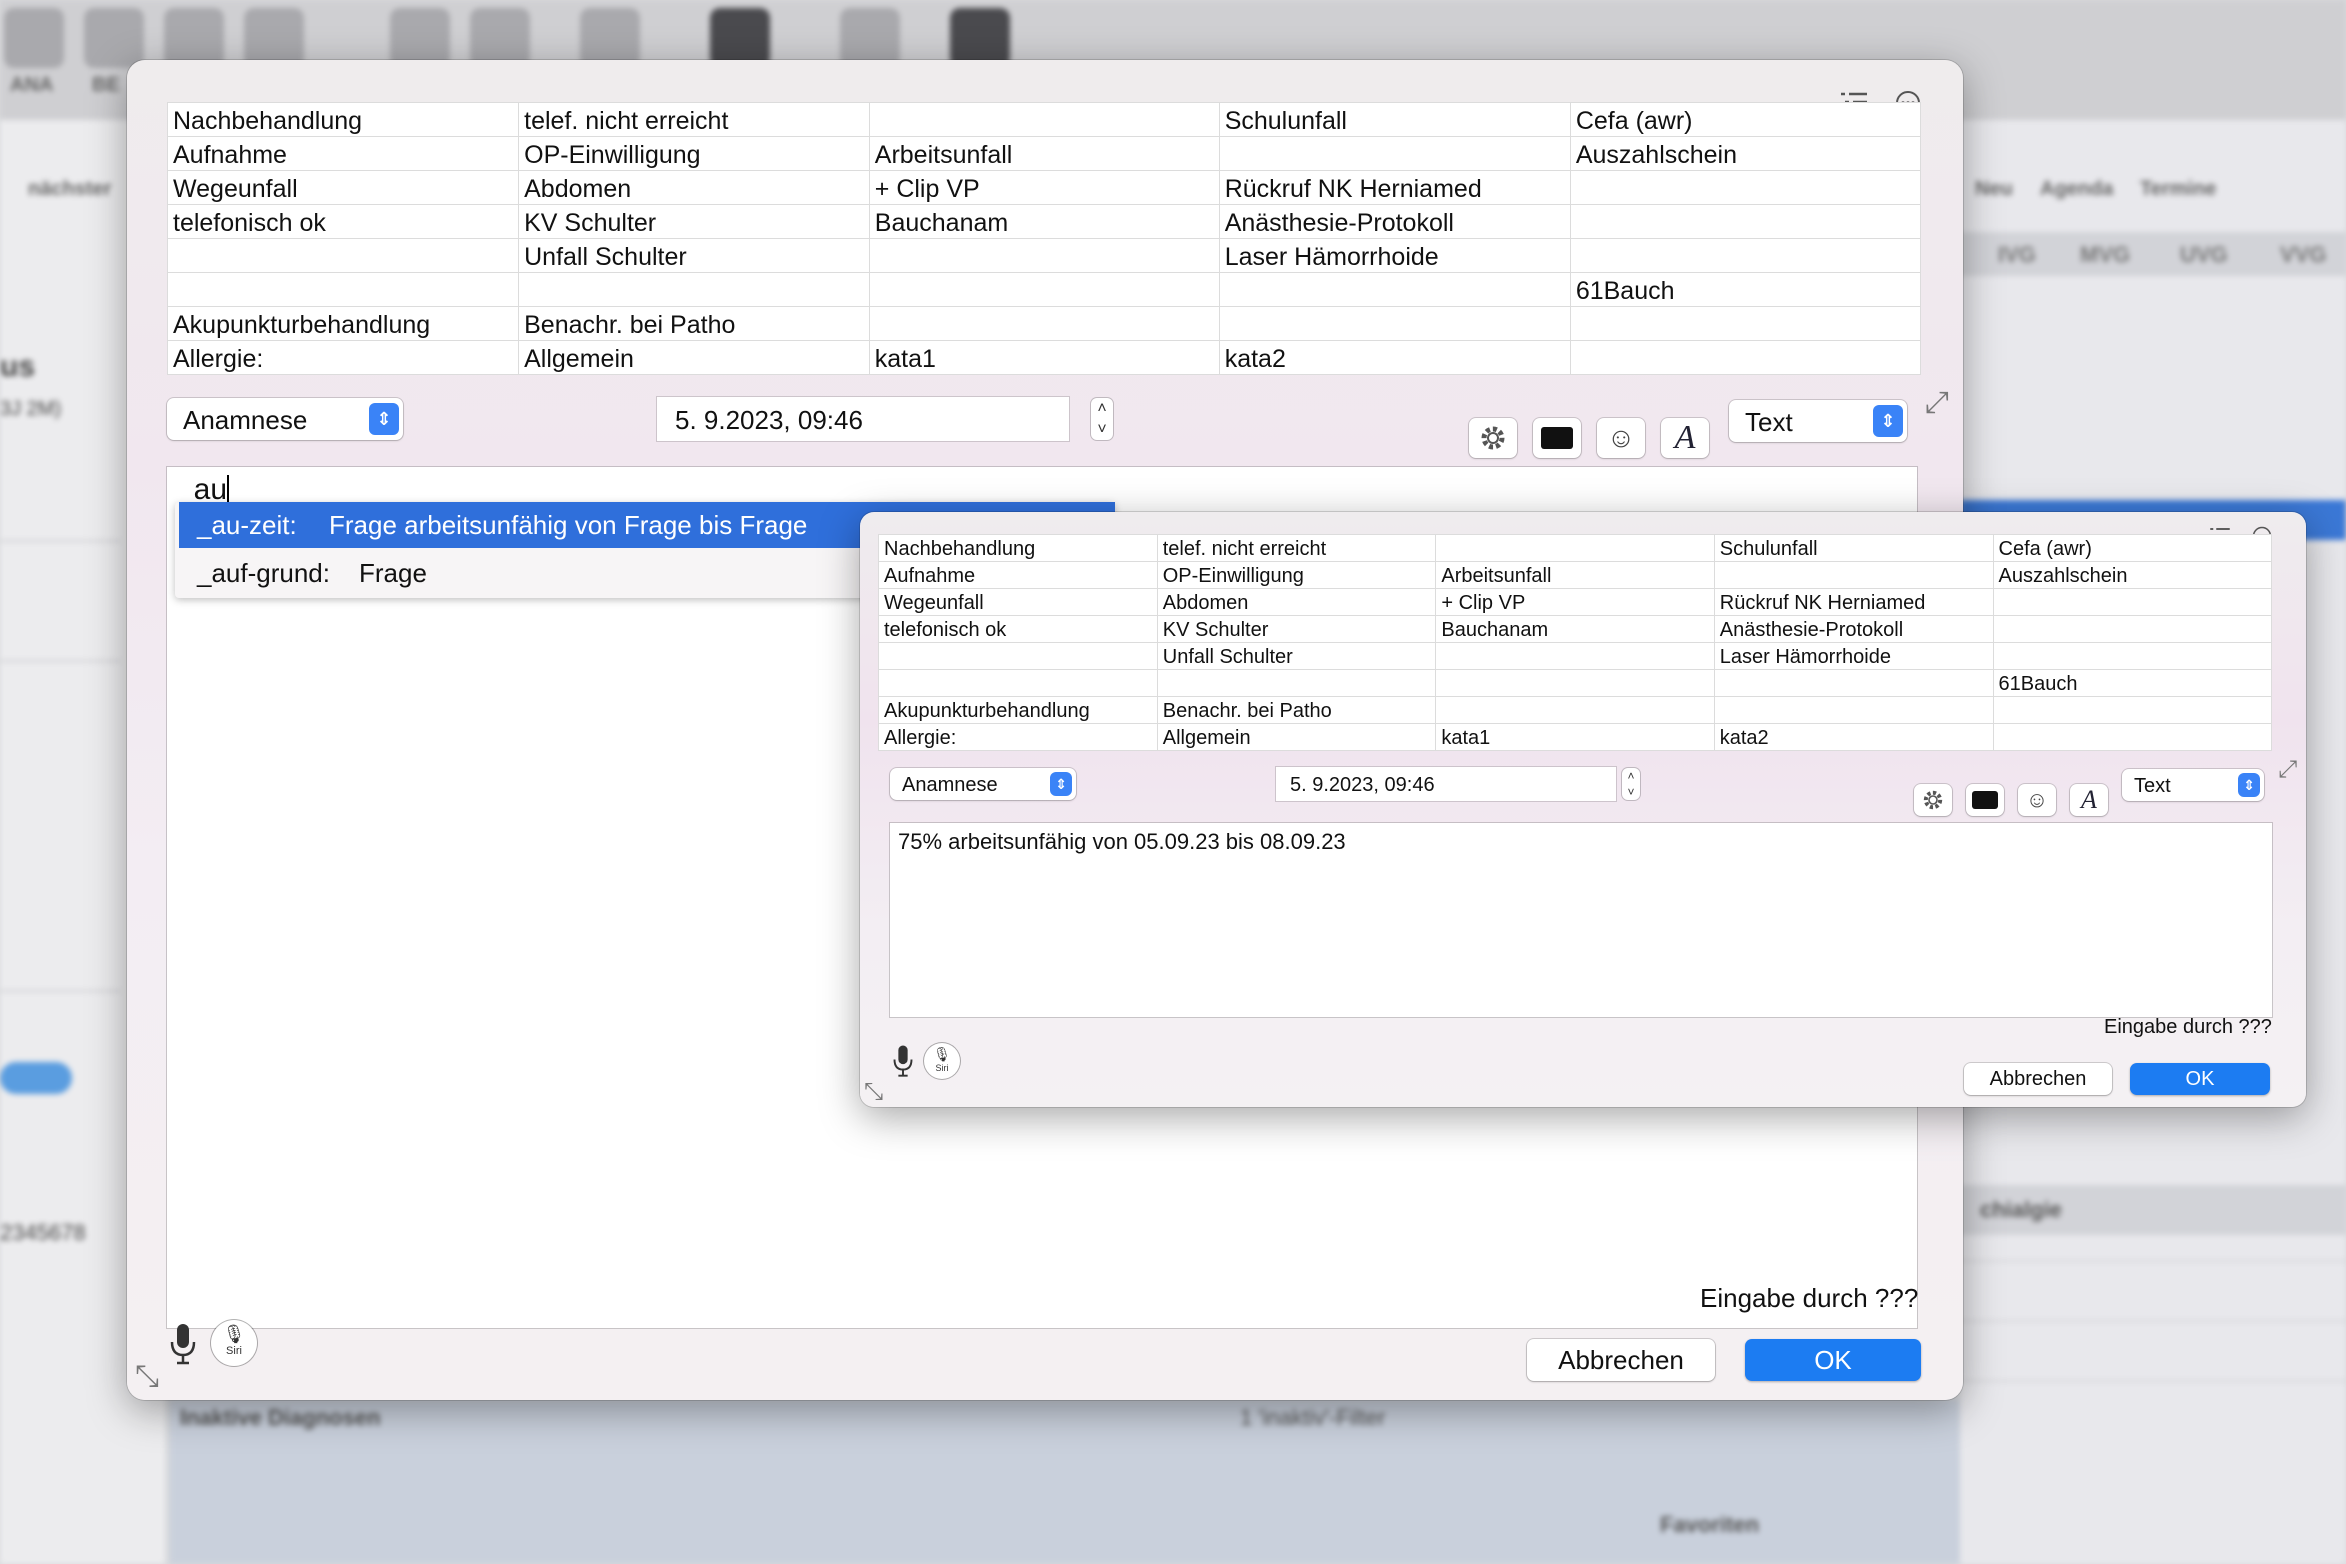  I want to click on toolbar-label: Termine, so click(2178, 189).